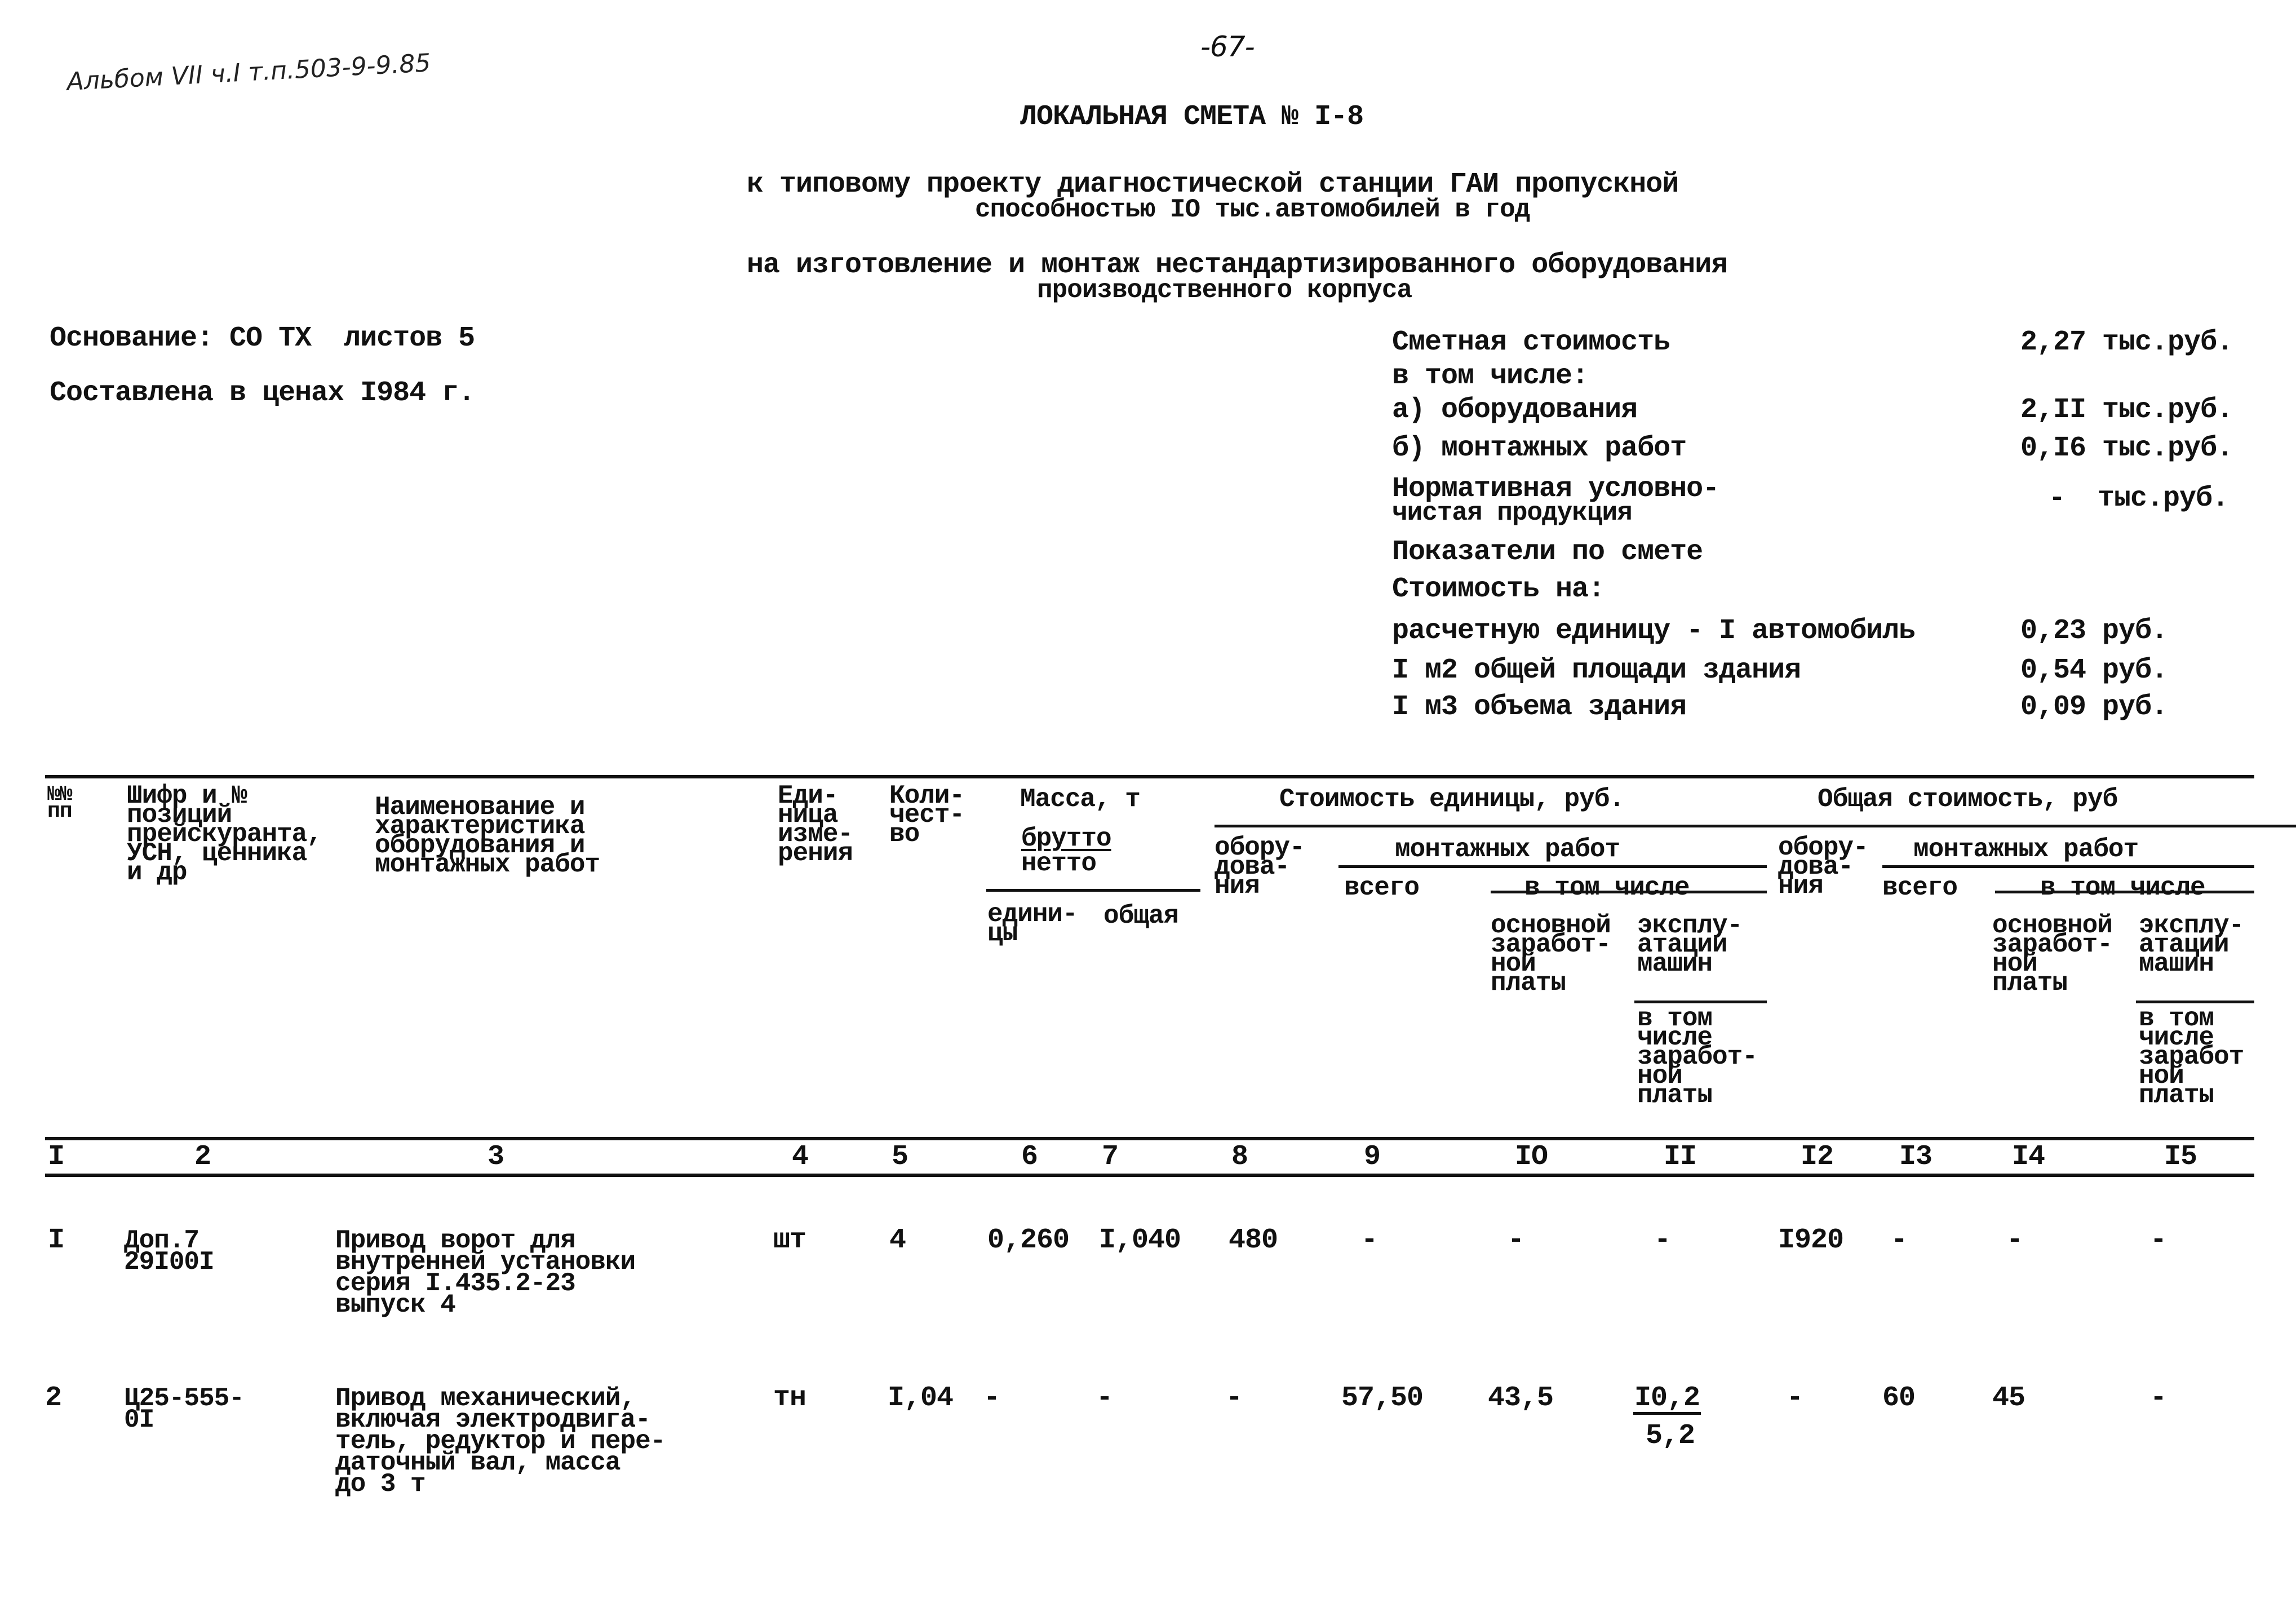  I want to click on unit-install-total-header: всего, so click(1382, 887).